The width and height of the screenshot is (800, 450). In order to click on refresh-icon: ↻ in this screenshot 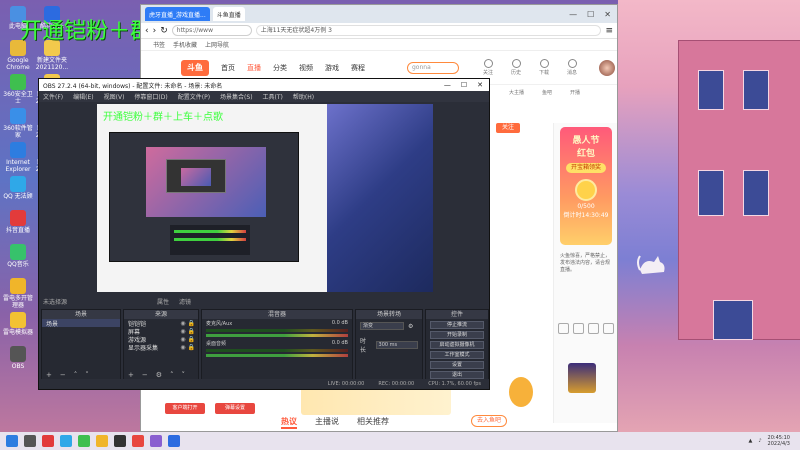, I will do `click(164, 31)`.